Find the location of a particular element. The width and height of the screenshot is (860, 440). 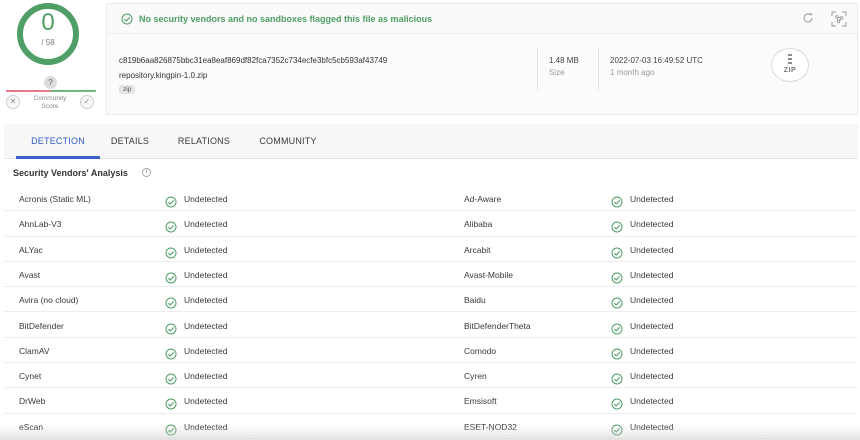

zip-file-icon: ZIP is located at coordinates (790, 65).